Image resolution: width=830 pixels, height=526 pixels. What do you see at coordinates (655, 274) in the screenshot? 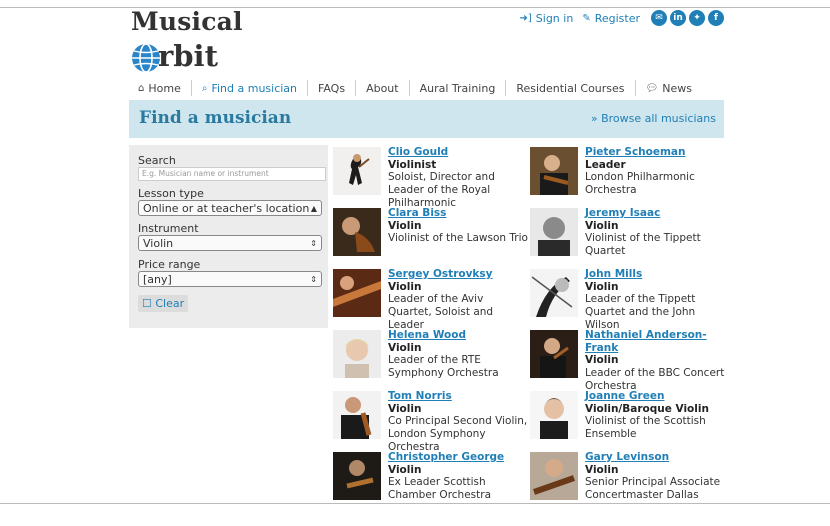
I see `musician-name-link: John Mills` at bounding box center [655, 274].